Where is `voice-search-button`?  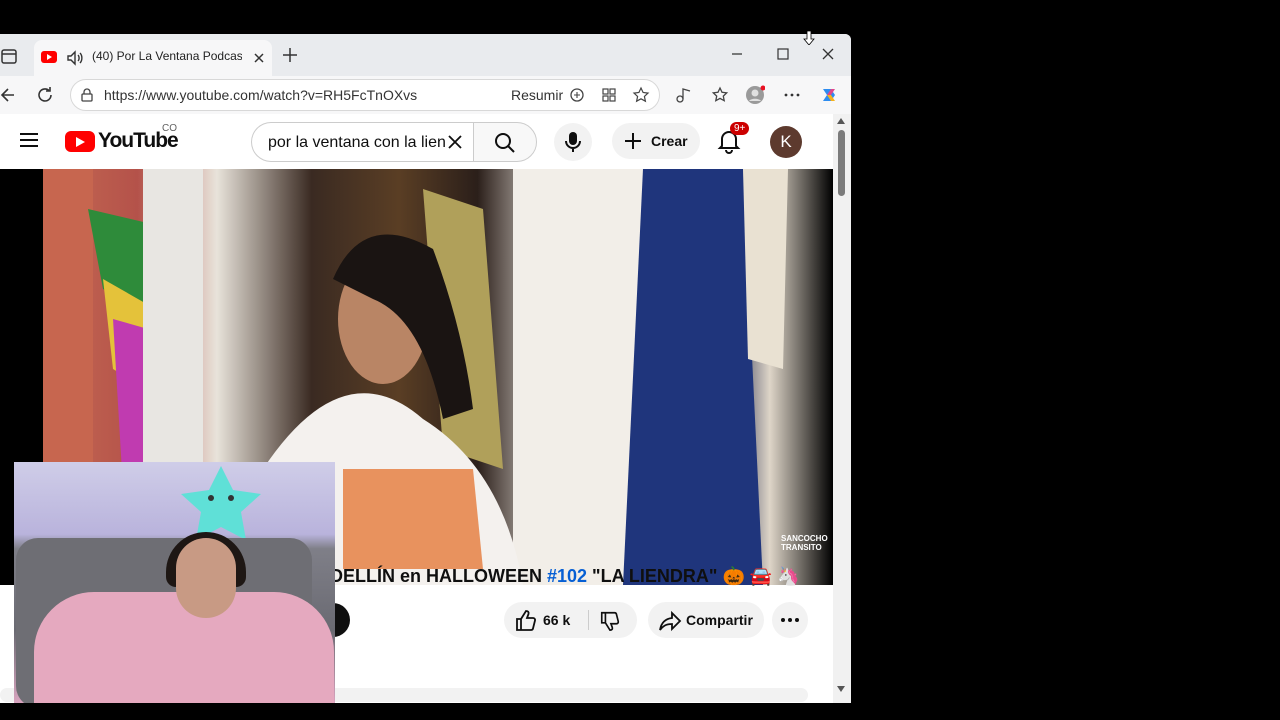
voice-search-button is located at coordinates (573, 142).